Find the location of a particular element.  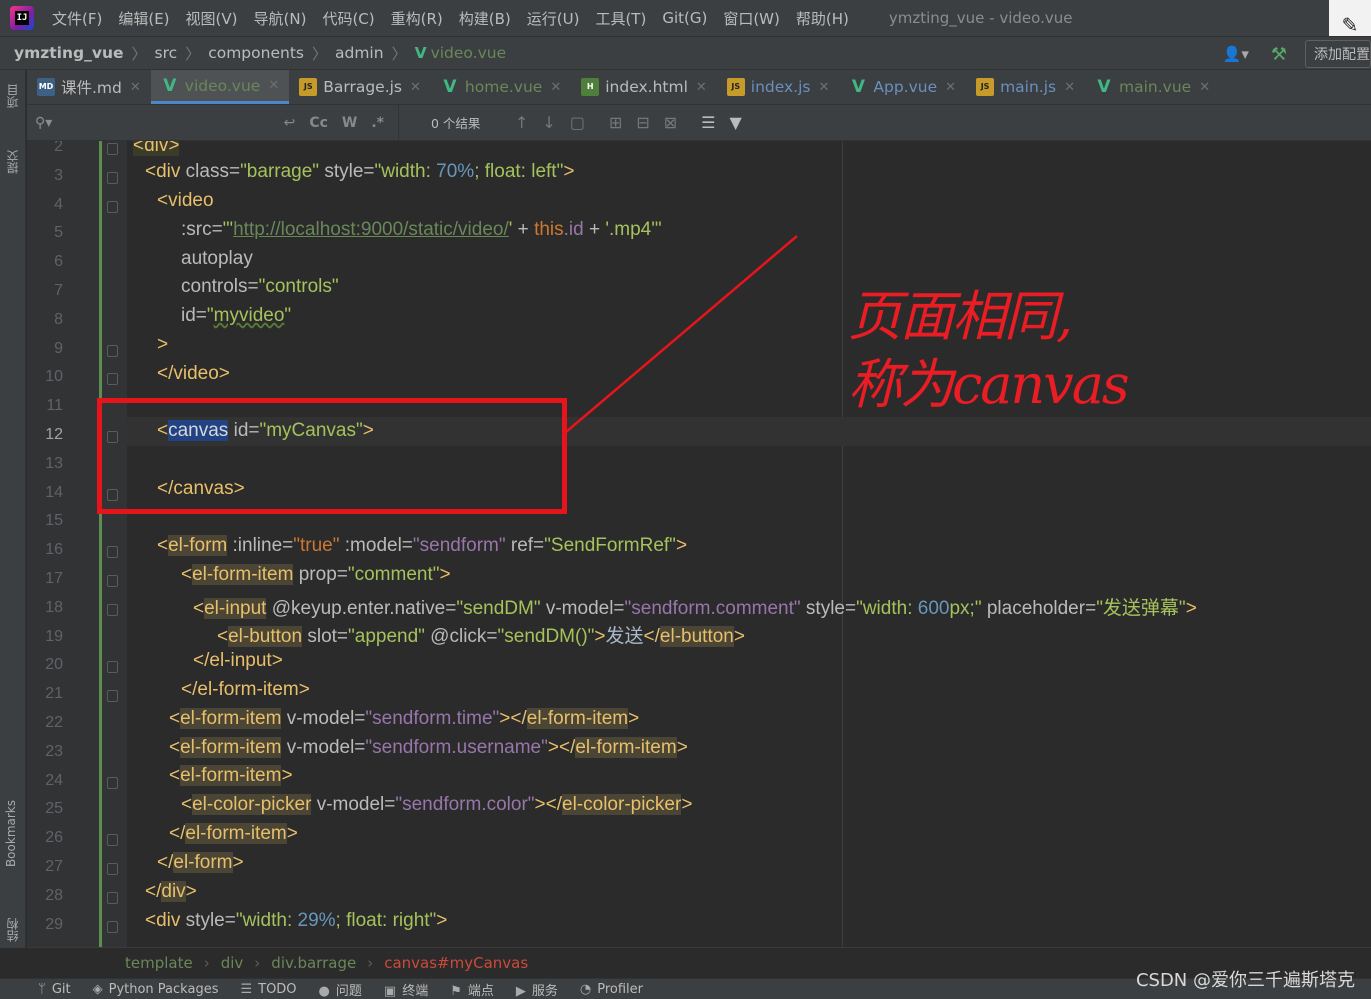

tool-terminal: ▣ 终端 is located at coordinates (406, 989).